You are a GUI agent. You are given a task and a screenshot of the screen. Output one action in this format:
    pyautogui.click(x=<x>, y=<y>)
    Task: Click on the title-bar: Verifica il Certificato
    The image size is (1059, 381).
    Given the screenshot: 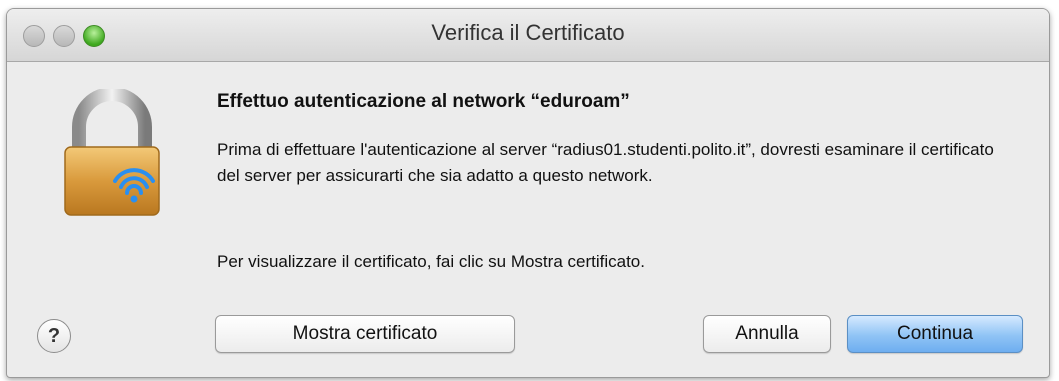 What is the action you would take?
    pyautogui.click(x=528, y=35)
    